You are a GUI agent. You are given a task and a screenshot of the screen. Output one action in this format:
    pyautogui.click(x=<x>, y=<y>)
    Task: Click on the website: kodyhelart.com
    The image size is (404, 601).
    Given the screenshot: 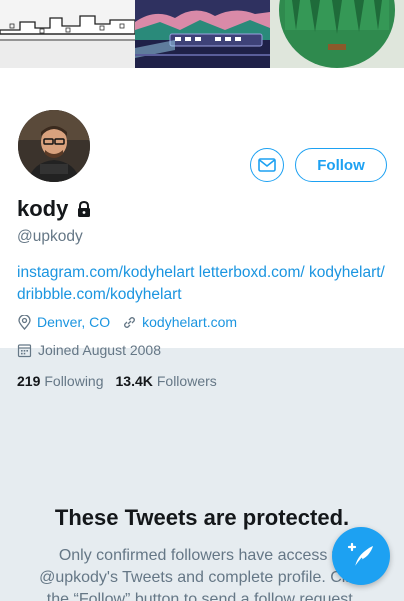 What is the action you would take?
    pyautogui.click(x=179, y=322)
    